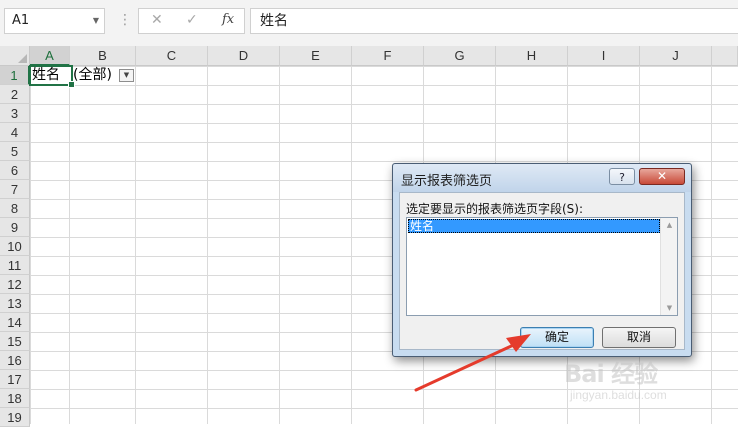 This screenshot has width=738, height=427. I want to click on formula-buttons: ✕ ✓ fx, so click(191, 21).